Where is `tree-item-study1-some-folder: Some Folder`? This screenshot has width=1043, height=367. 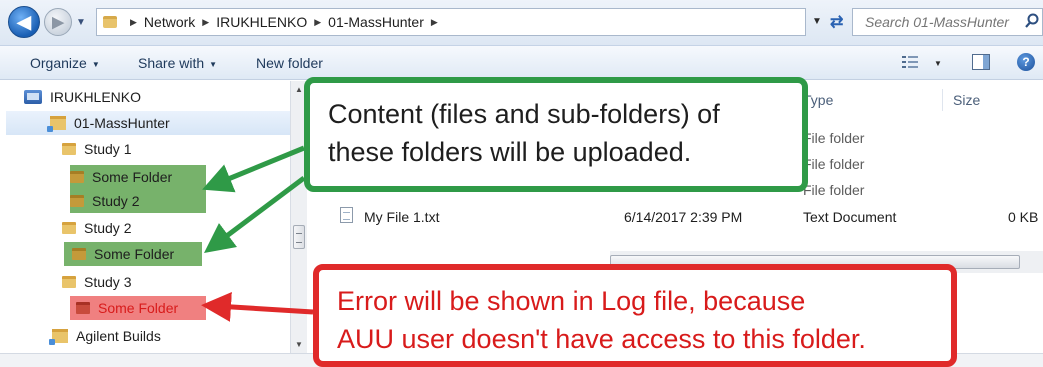 tree-item-study1-some-folder: Some Folder is located at coordinates (138, 177).